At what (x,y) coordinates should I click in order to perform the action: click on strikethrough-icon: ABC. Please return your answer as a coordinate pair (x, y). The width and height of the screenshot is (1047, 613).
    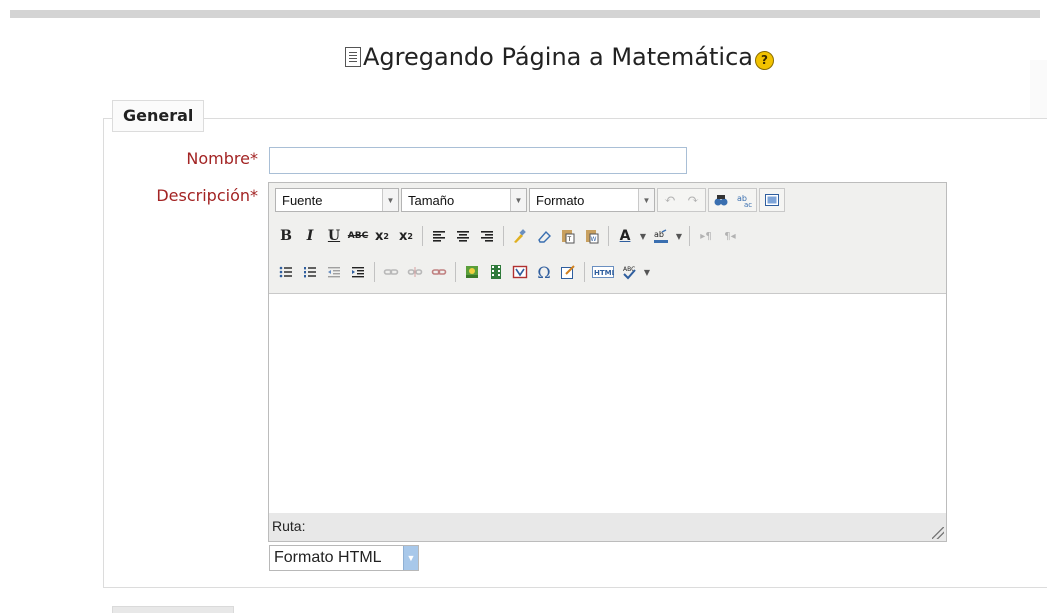
    Looking at the image, I should click on (358, 236).